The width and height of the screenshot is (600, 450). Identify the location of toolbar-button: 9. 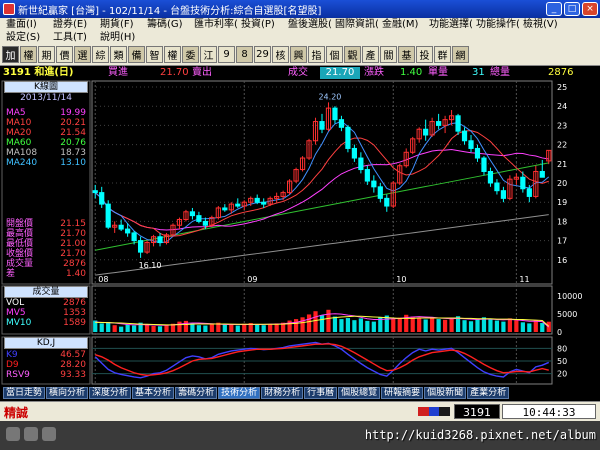
(226, 54).